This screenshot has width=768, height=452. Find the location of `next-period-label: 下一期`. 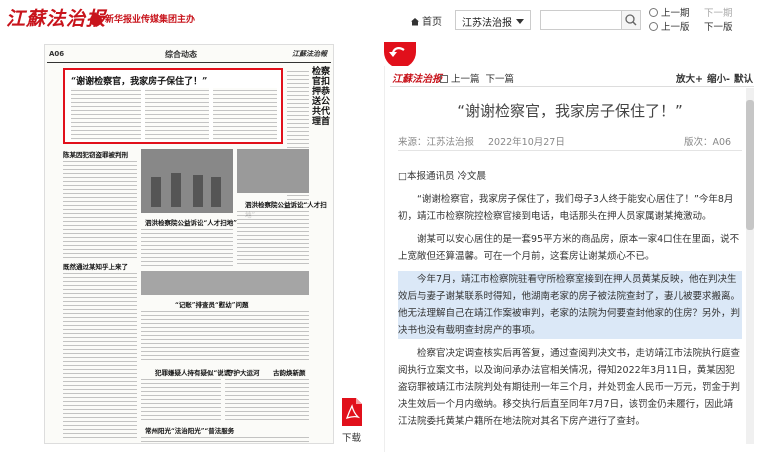

next-period-label: 下一期 is located at coordinates (718, 13).